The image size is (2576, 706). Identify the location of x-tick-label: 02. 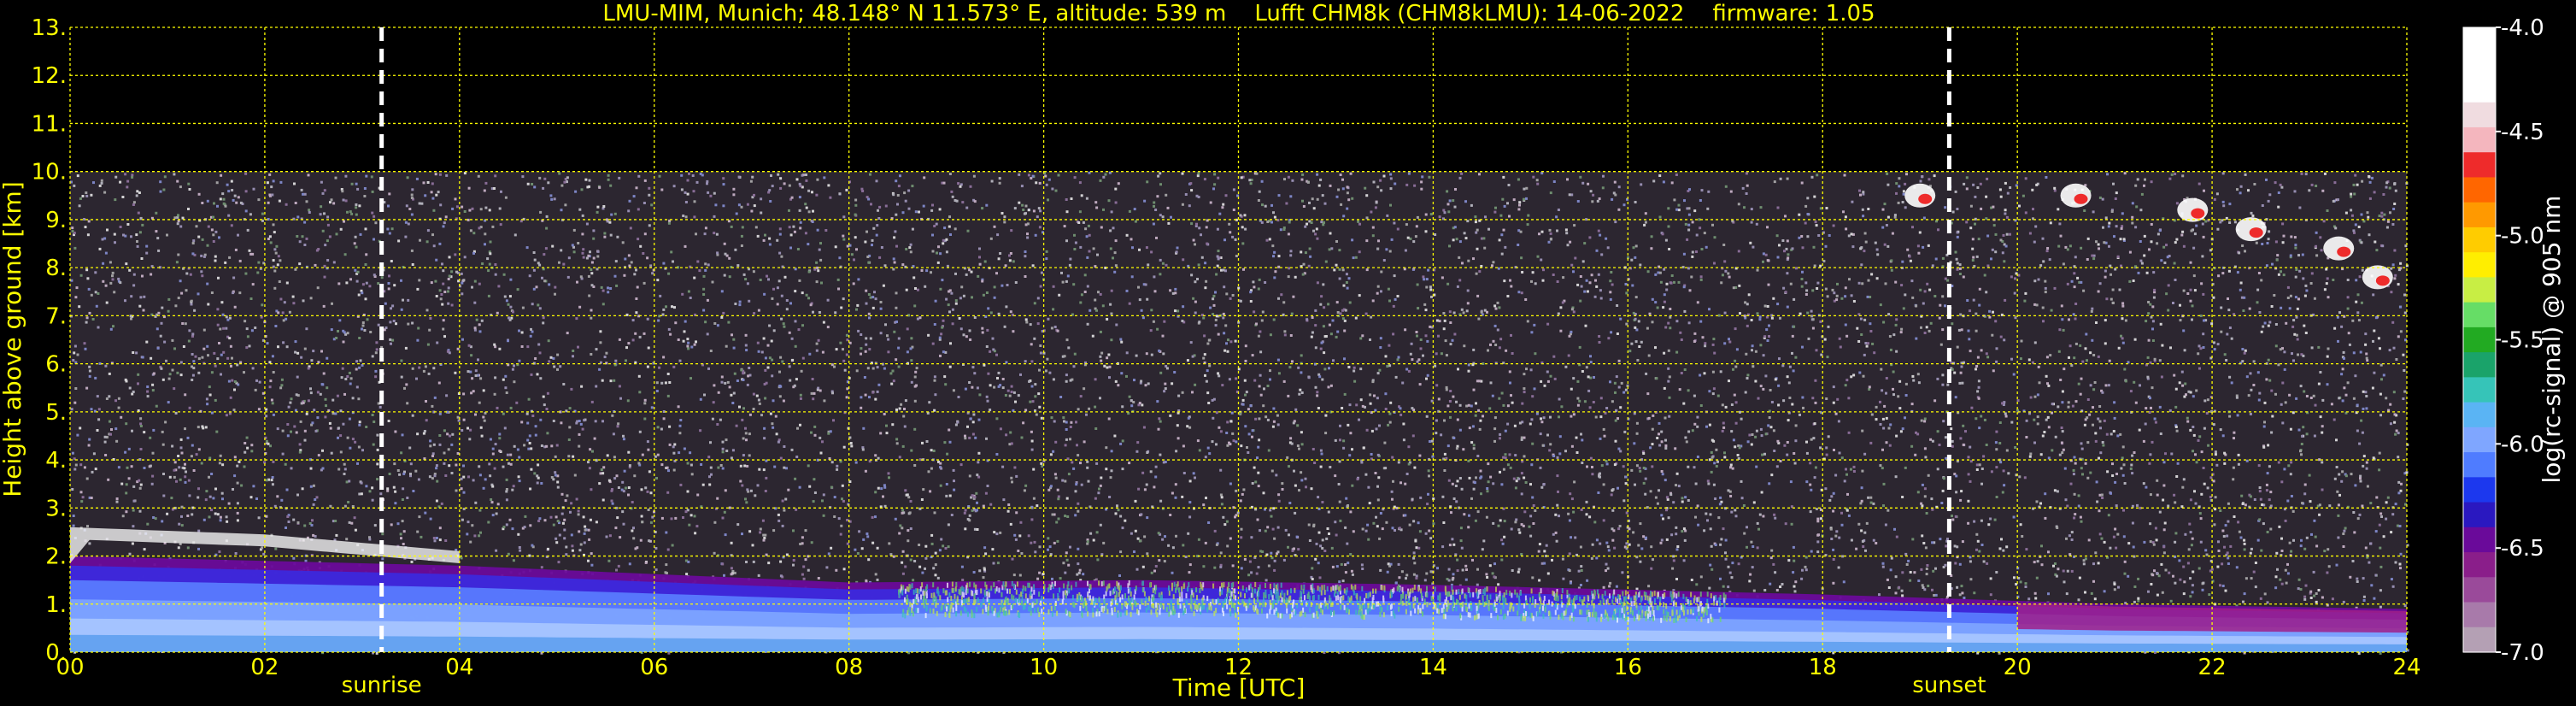
(264, 667).